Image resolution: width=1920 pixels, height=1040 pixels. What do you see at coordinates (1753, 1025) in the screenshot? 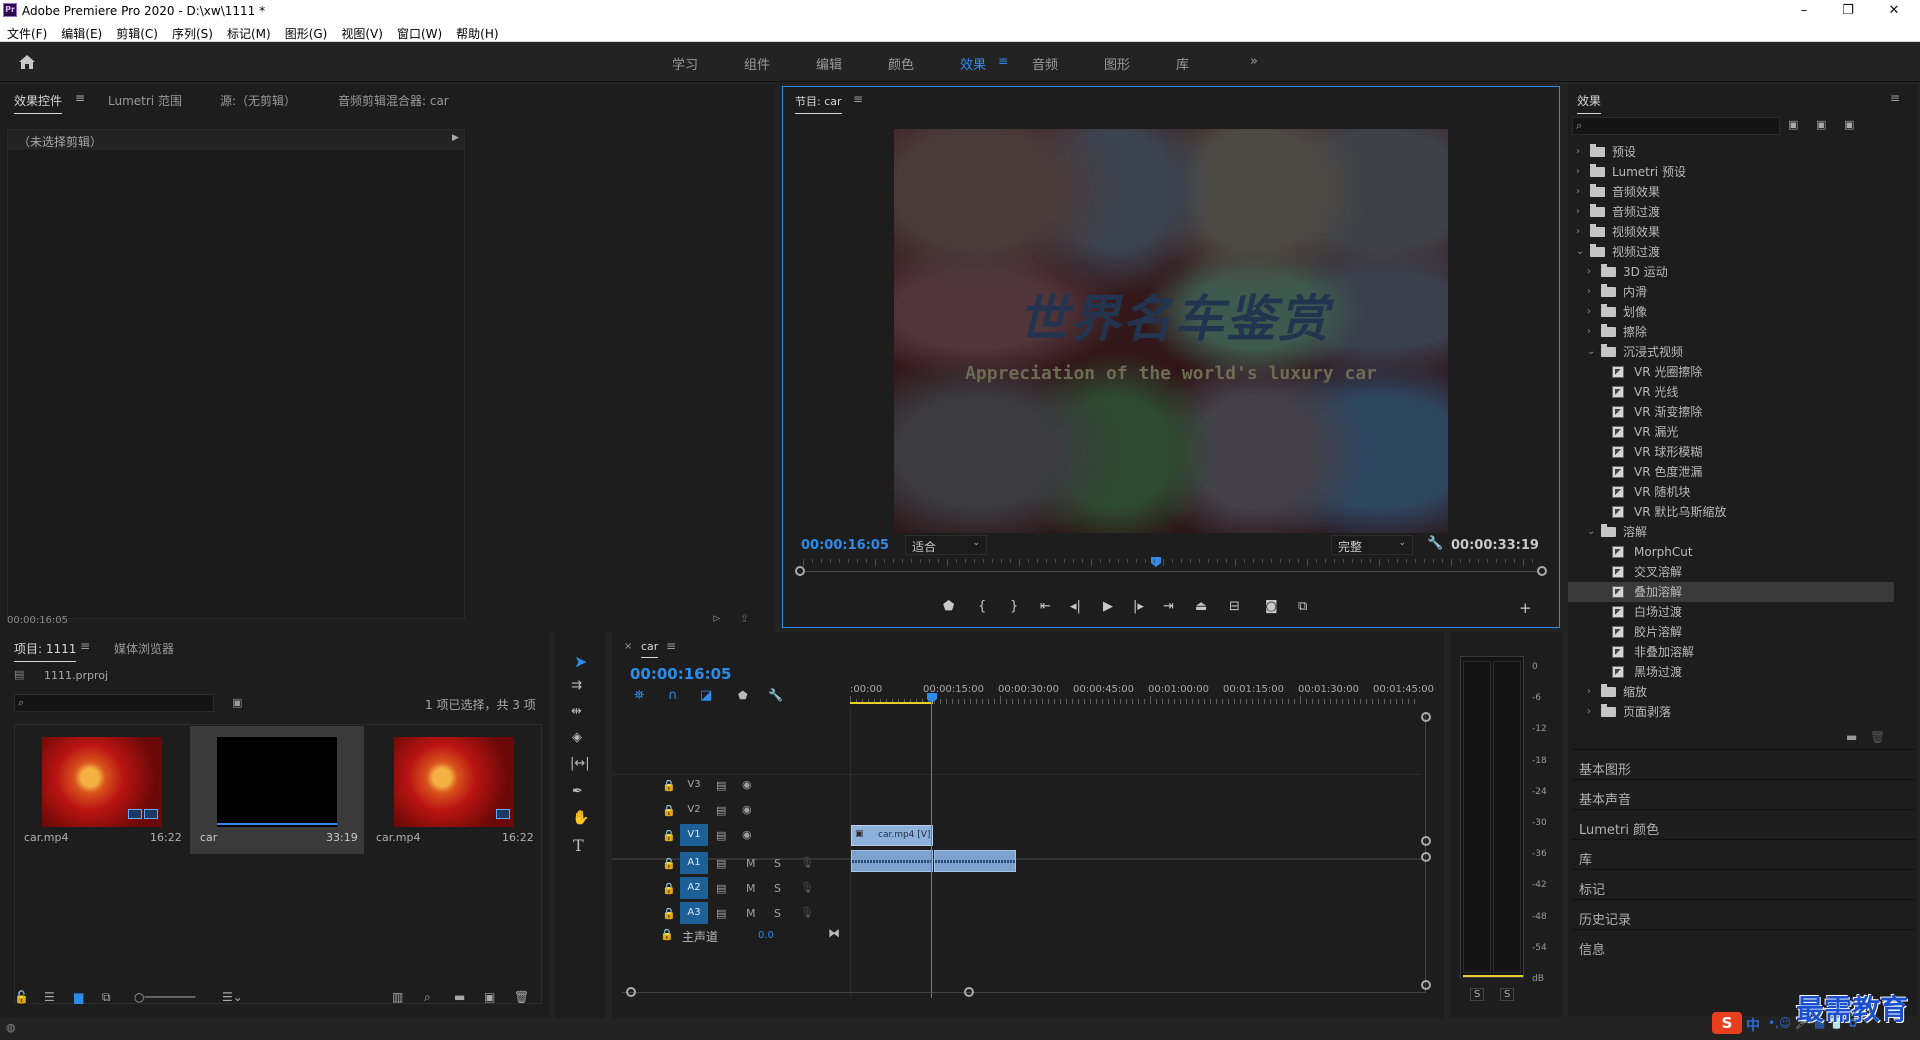
I see `ime-mode: 中` at bounding box center [1753, 1025].